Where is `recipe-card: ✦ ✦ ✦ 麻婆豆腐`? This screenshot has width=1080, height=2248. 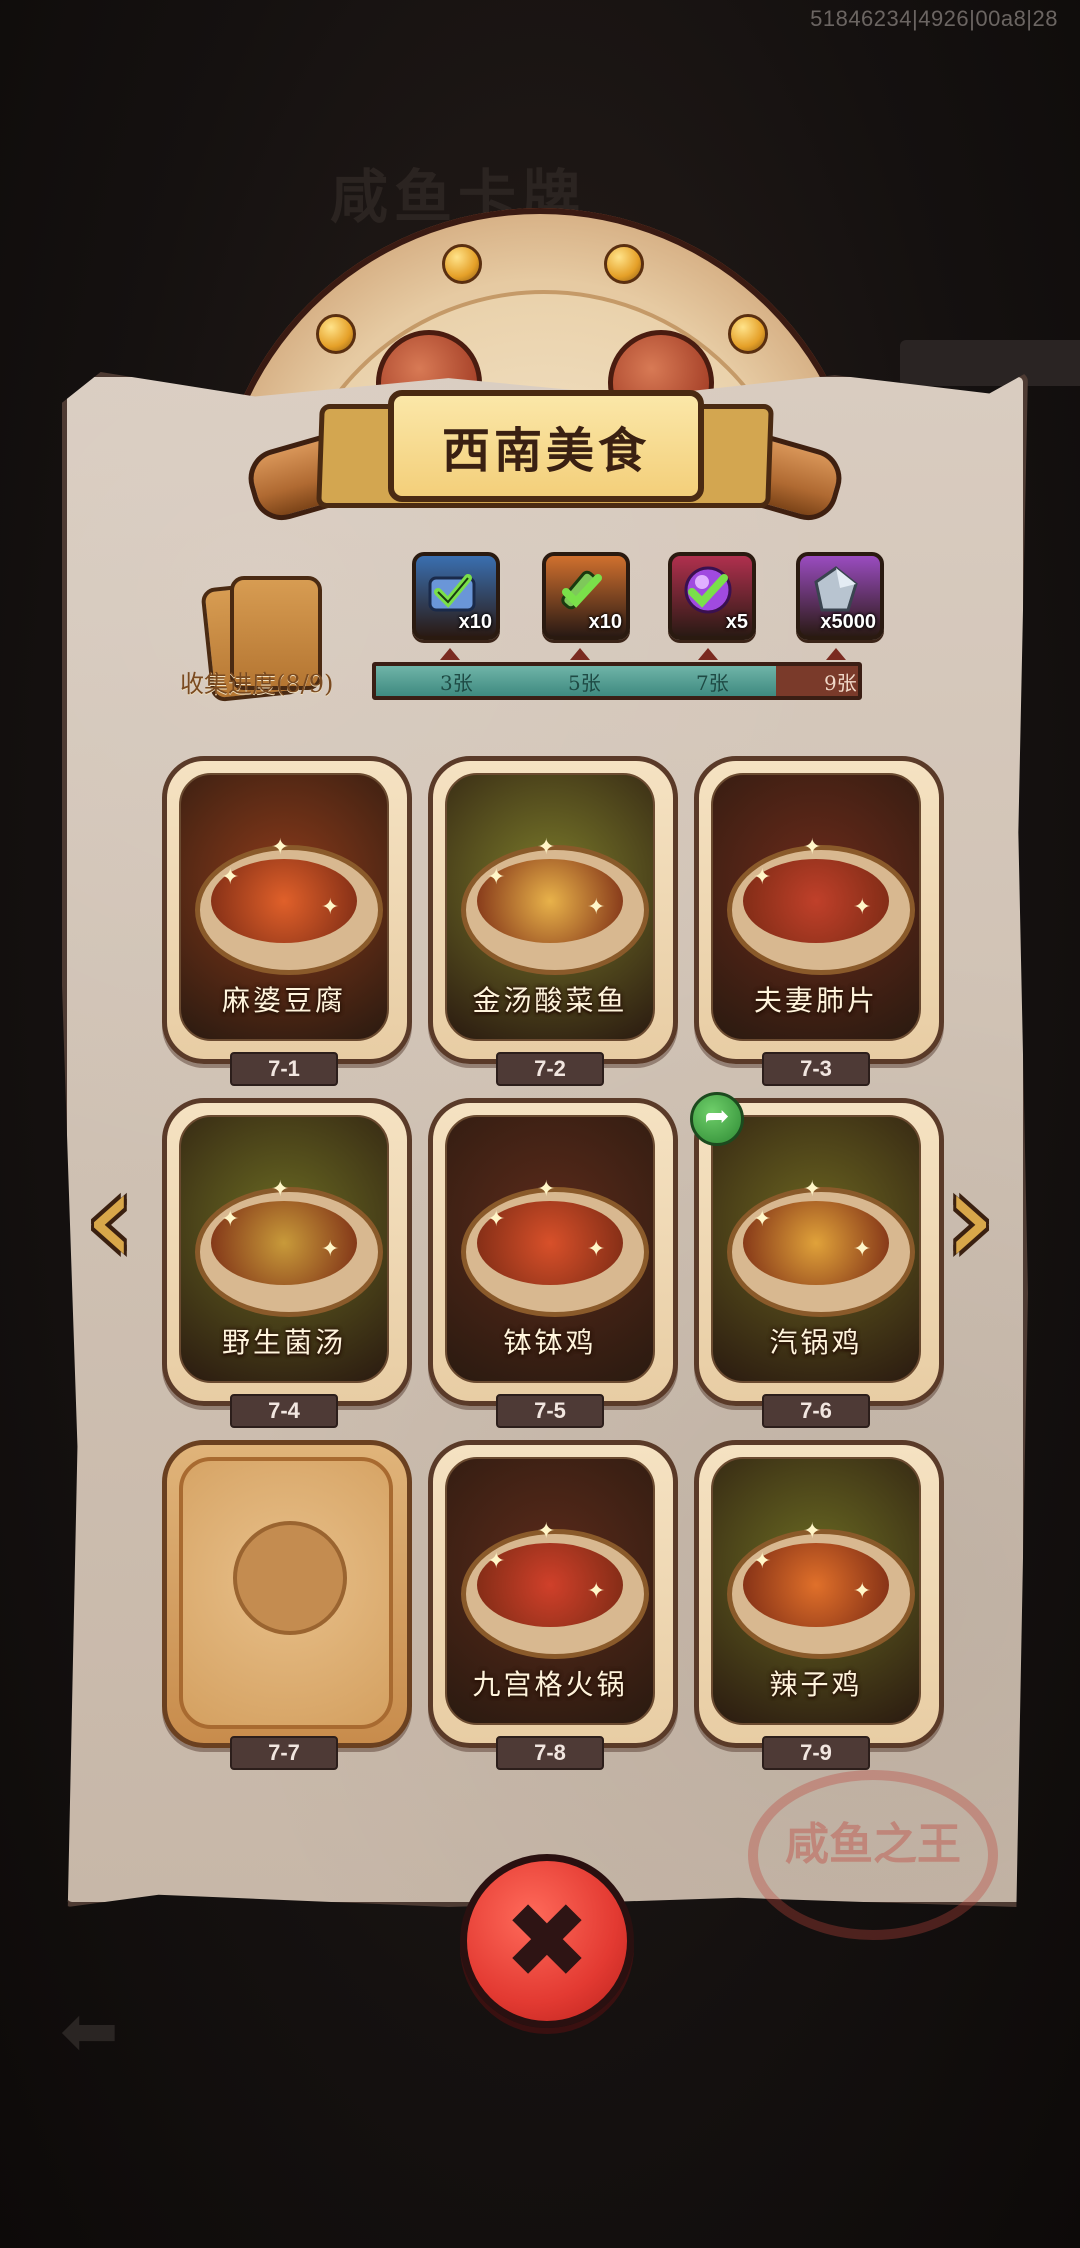
recipe-card: ✦ ✦ ✦ 麻婆豆腐 is located at coordinates (287, 910).